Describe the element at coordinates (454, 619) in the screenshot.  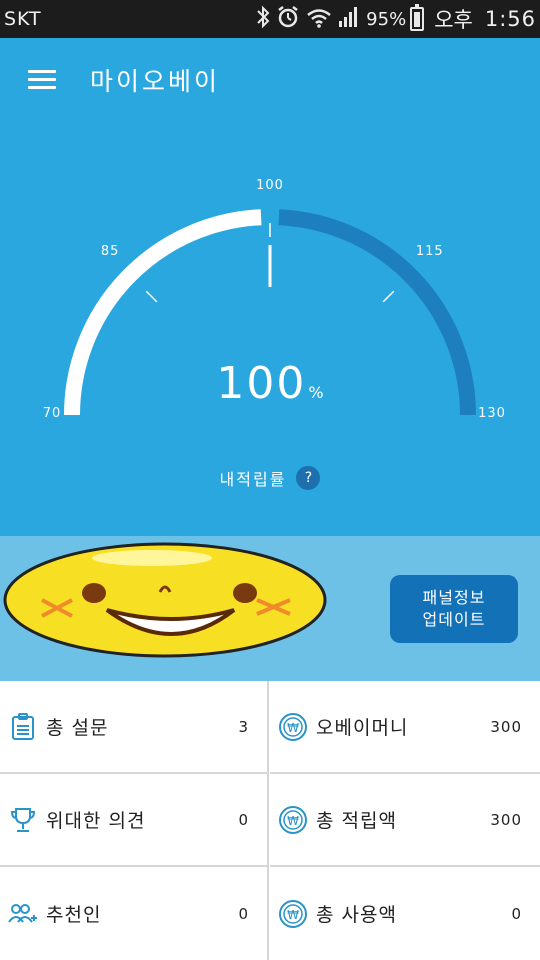
I see `update-button-line2: 업데이트` at that location.